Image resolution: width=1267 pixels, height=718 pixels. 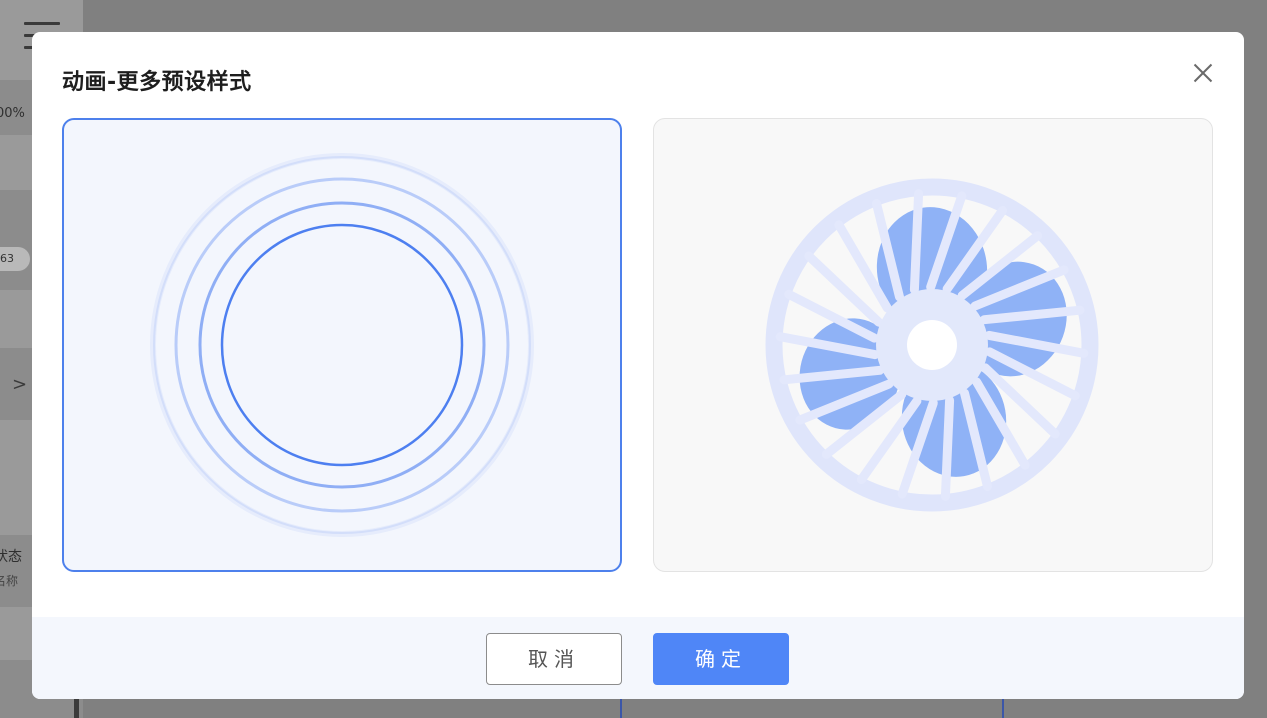 I want to click on bg-badge: 63, so click(x=15, y=259).